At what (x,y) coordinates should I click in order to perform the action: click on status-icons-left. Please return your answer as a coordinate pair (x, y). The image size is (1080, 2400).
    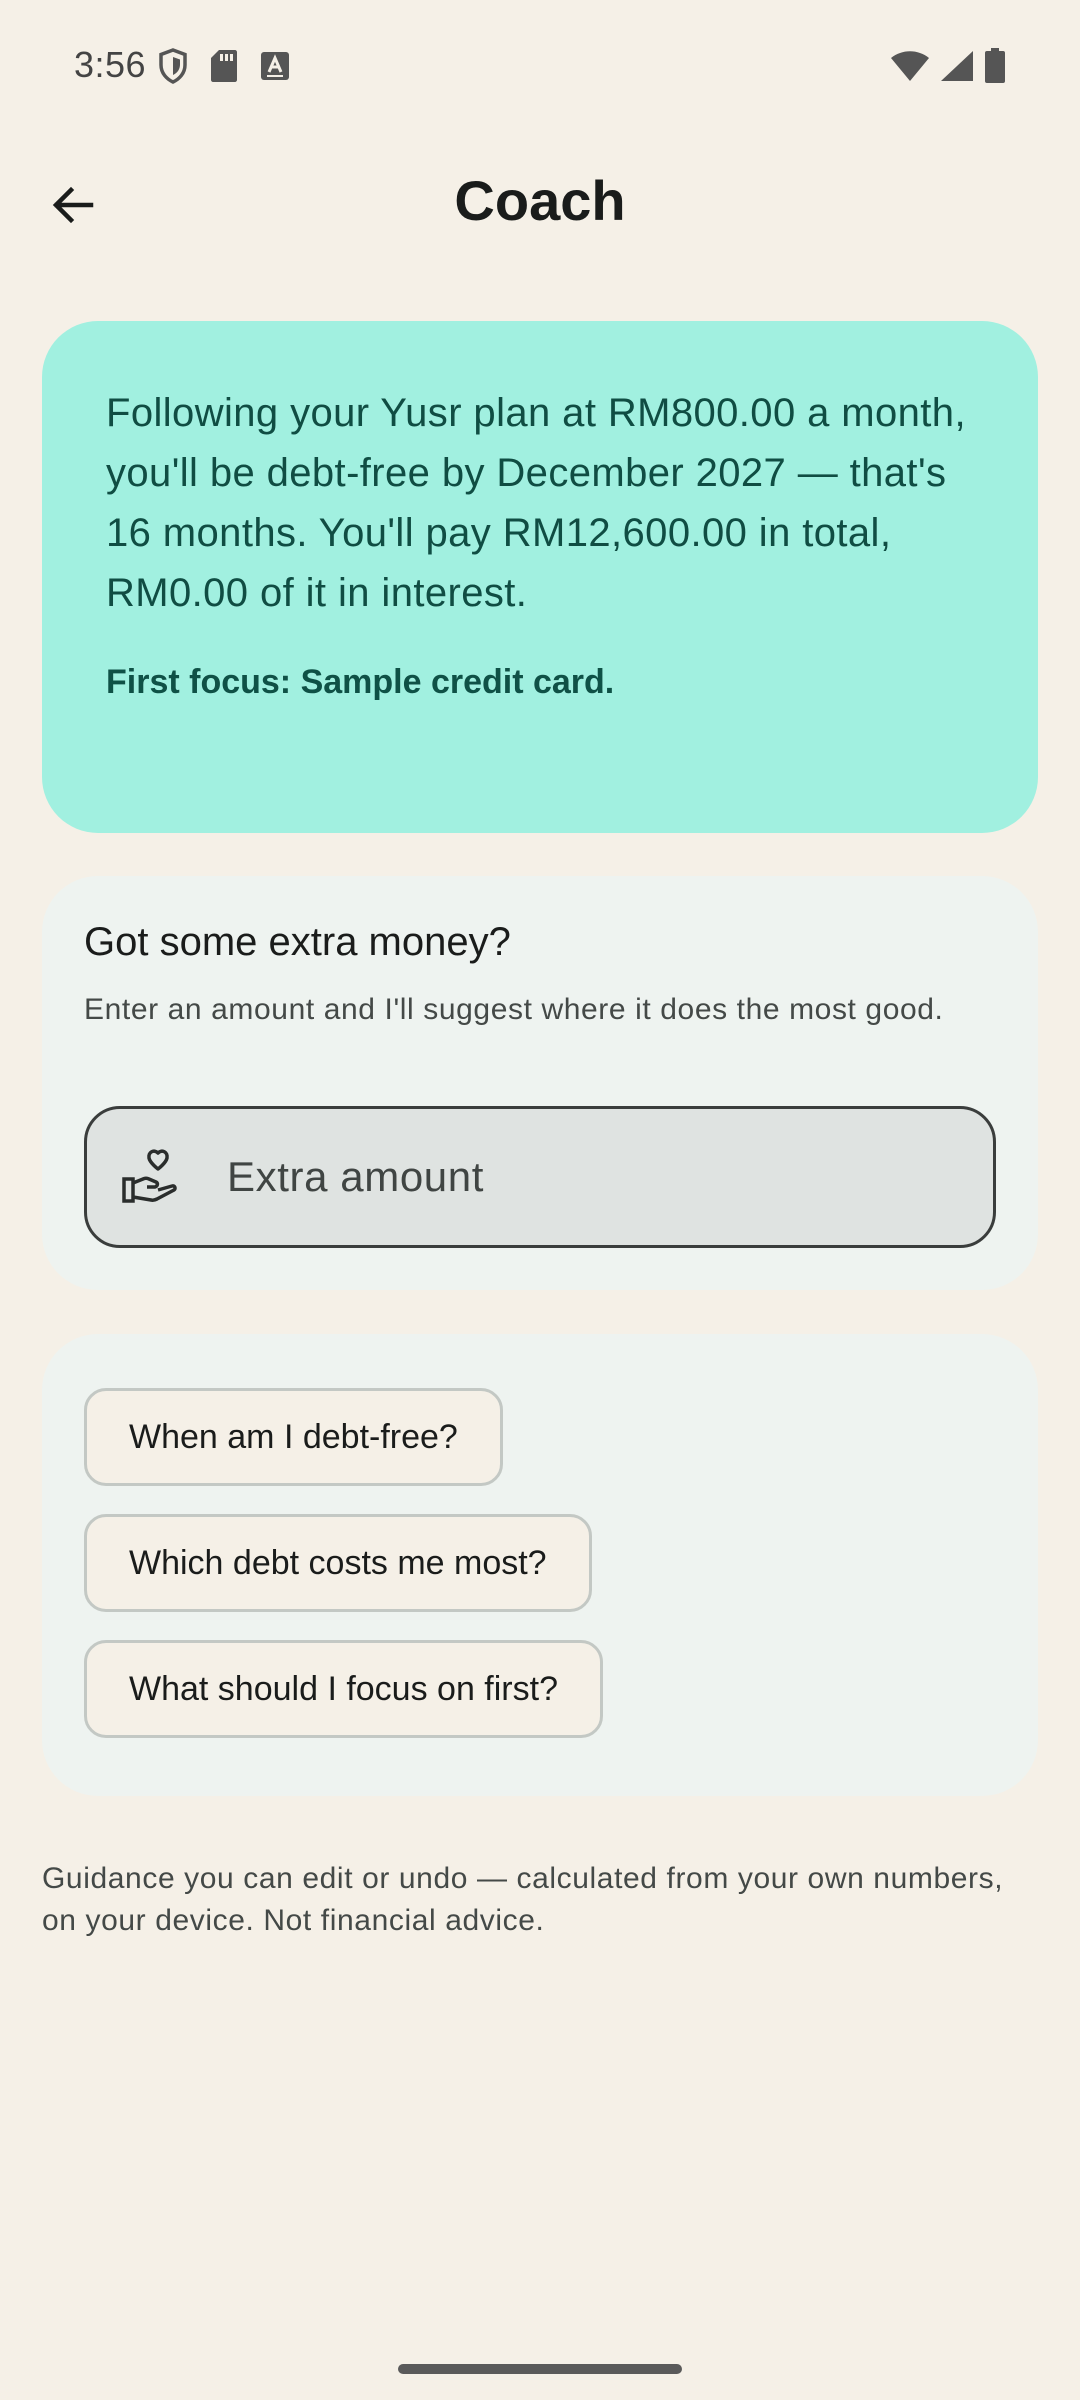
    Looking at the image, I should click on (224, 66).